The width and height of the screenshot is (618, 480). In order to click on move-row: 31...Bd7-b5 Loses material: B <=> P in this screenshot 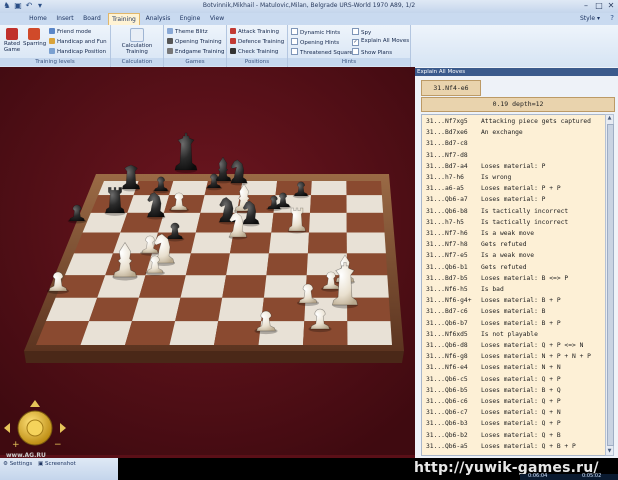, I will do `click(497, 278)`.